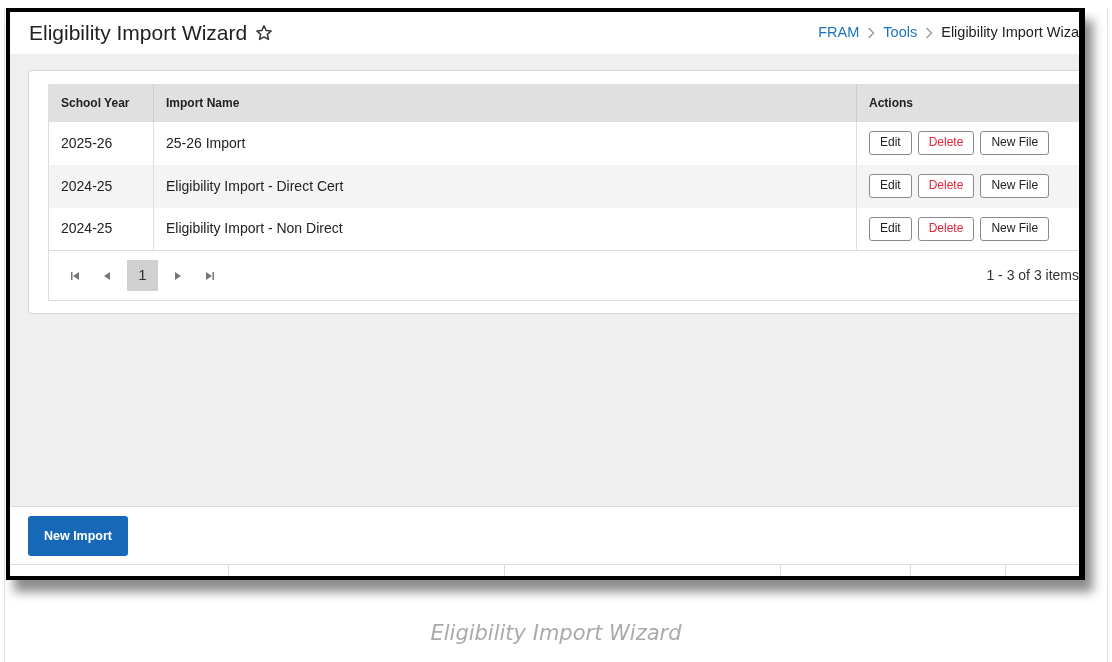 This screenshot has height=662, width=1112. Describe the element at coordinates (78, 536) in the screenshot. I see `new-import-button: New Import` at that location.